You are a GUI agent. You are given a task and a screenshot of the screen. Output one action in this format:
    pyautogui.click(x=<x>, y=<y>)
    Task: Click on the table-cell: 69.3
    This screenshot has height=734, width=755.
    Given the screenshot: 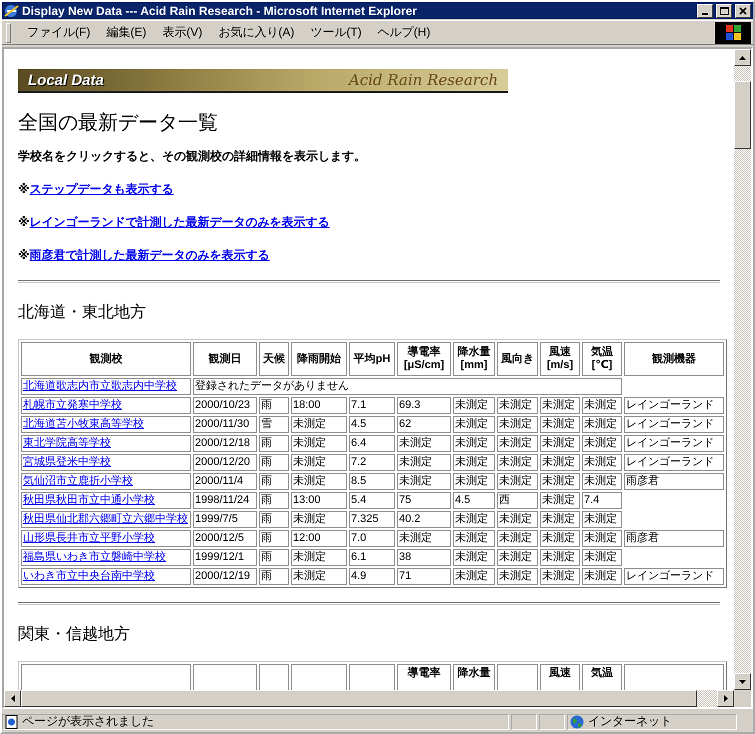 What is the action you would take?
    pyautogui.click(x=424, y=405)
    